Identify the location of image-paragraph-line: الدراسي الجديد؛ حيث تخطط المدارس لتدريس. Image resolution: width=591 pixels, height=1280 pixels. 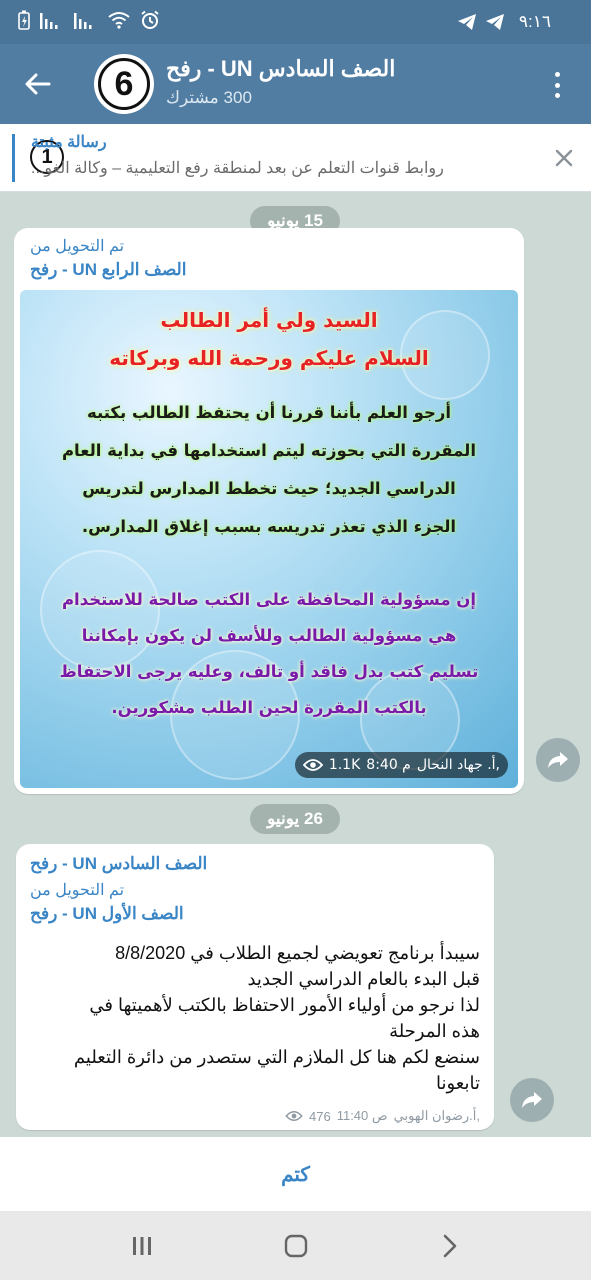
(269, 488).